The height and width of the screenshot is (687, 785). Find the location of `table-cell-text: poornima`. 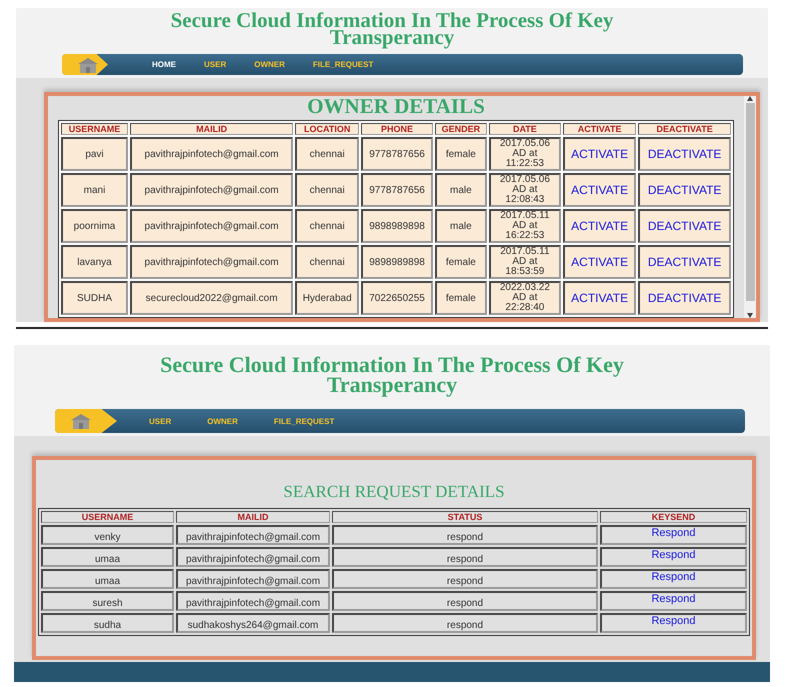

table-cell-text: poornima is located at coordinates (95, 226).